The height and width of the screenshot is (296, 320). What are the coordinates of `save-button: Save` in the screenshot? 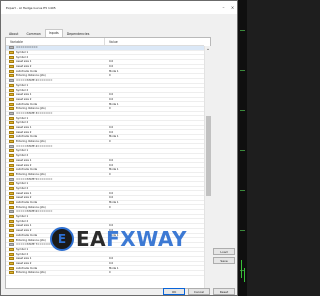 It's located at (224, 260).